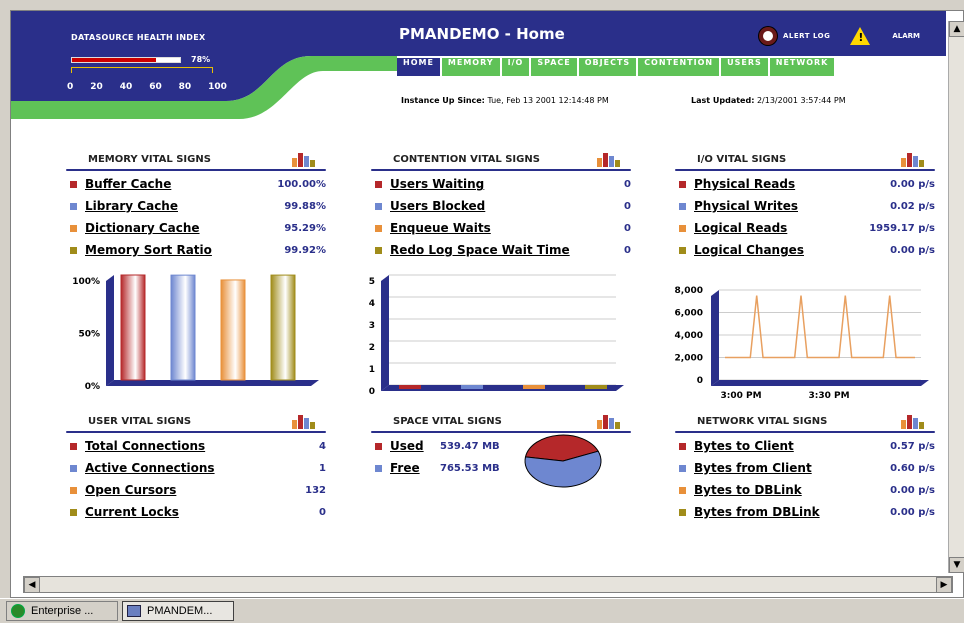  Describe the element at coordinates (415, 446) in the screenshot. I see `space-link: Used` at that location.